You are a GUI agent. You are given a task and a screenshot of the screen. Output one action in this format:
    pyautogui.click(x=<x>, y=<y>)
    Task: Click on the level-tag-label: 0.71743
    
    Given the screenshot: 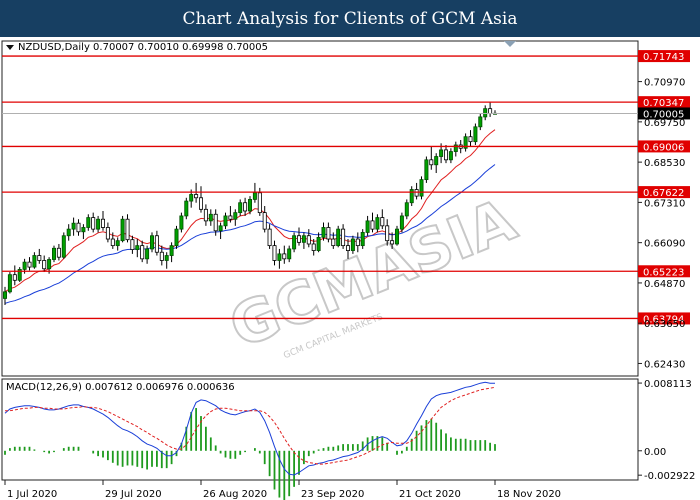 What is the action you would take?
    pyautogui.click(x=663, y=57)
    